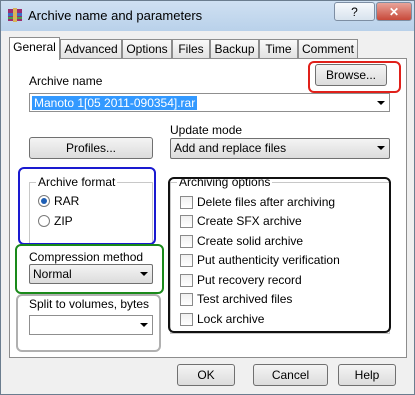 The image size is (415, 395). What do you see at coordinates (206, 130) in the screenshot?
I see `update-mode-label: Update mode` at bounding box center [206, 130].